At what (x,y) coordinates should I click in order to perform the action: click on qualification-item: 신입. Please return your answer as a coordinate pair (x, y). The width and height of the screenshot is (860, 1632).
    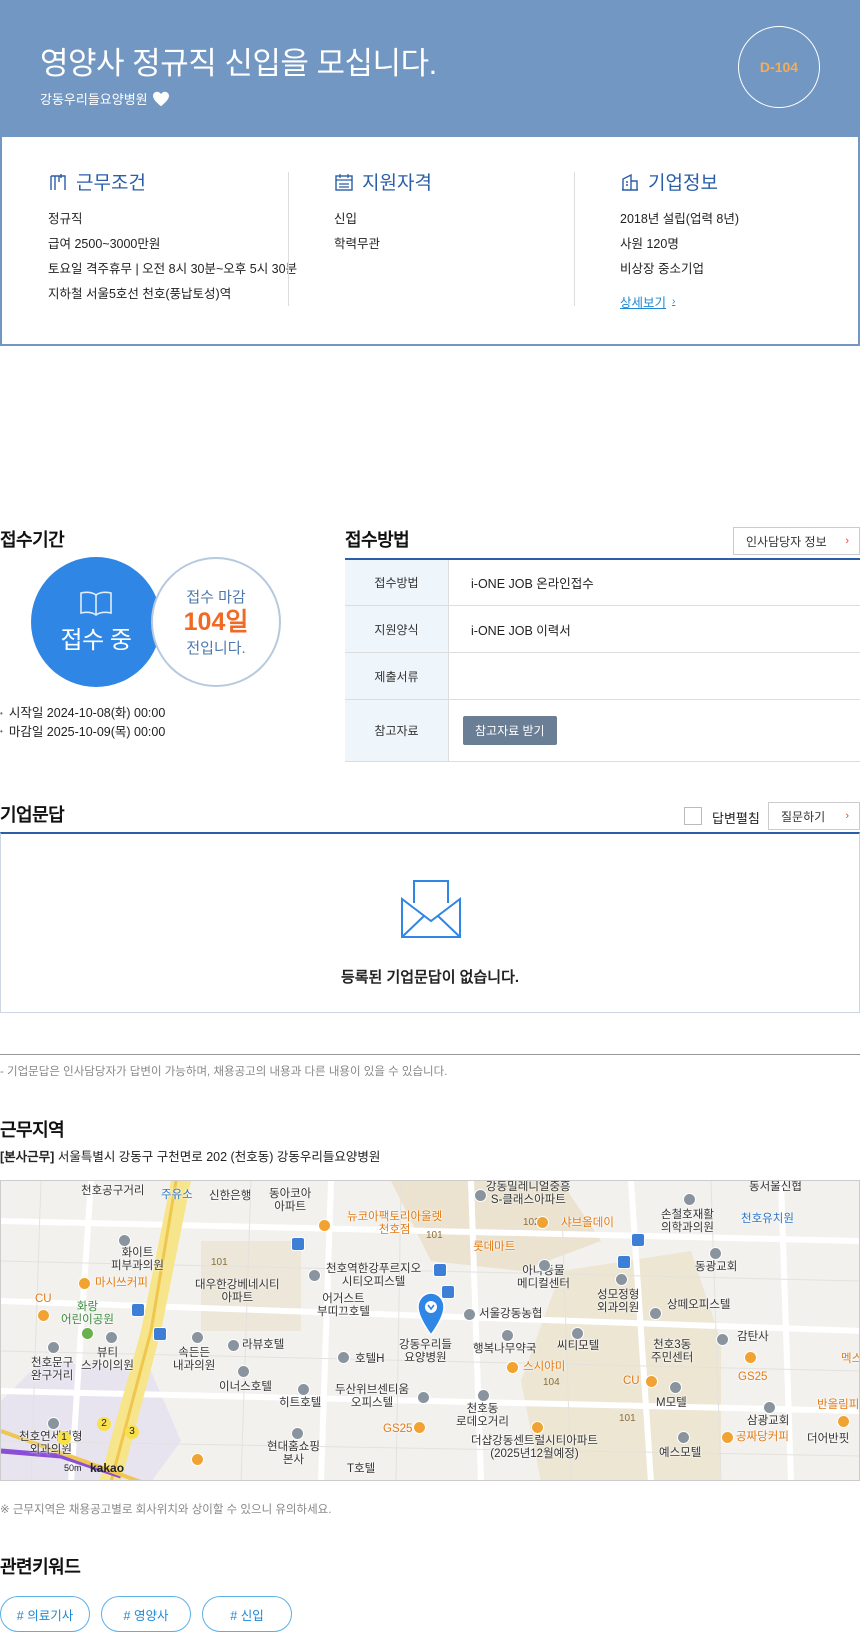
    Looking at the image, I should click on (346, 219).